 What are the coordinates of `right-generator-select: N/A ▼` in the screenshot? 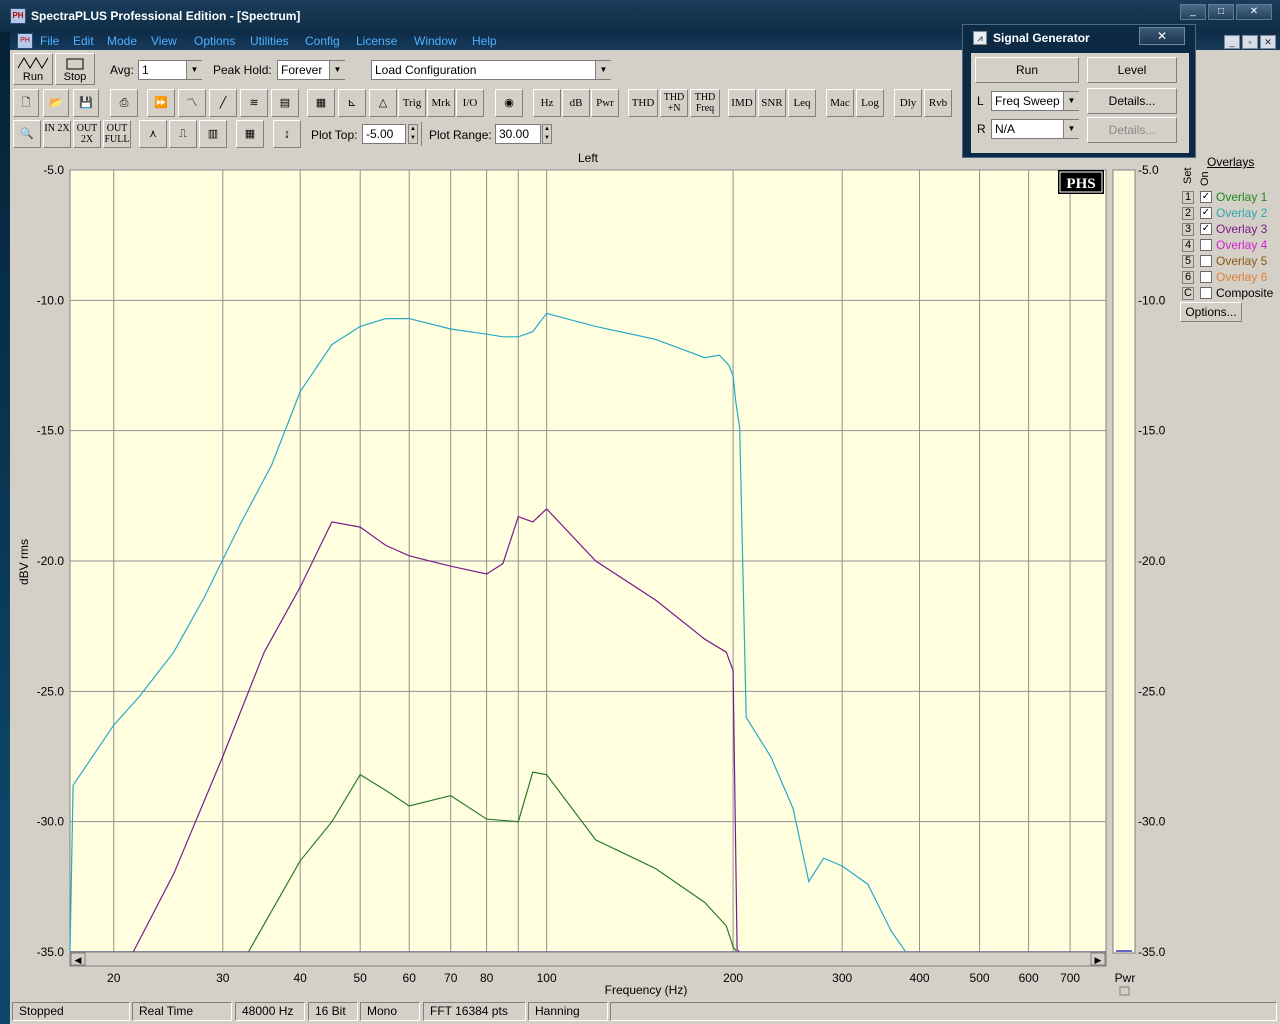 It's located at (1035, 129).